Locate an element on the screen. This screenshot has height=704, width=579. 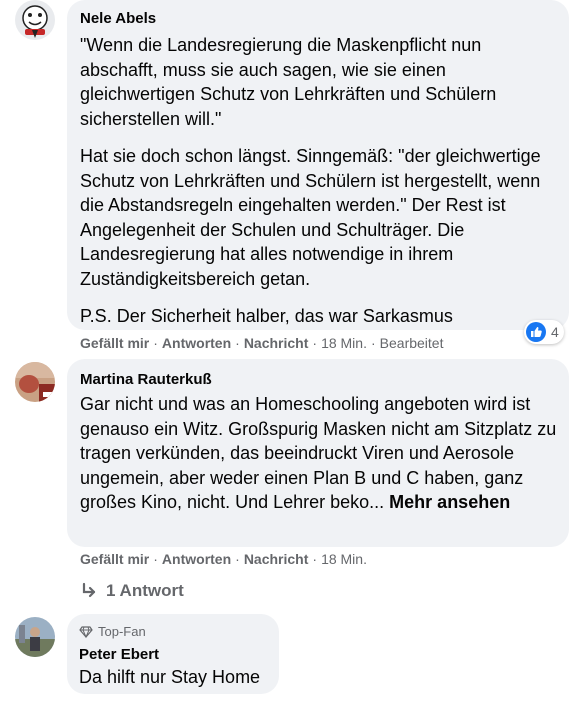
view-replies-link: 1 Antwort is located at coordinates (132, 591).